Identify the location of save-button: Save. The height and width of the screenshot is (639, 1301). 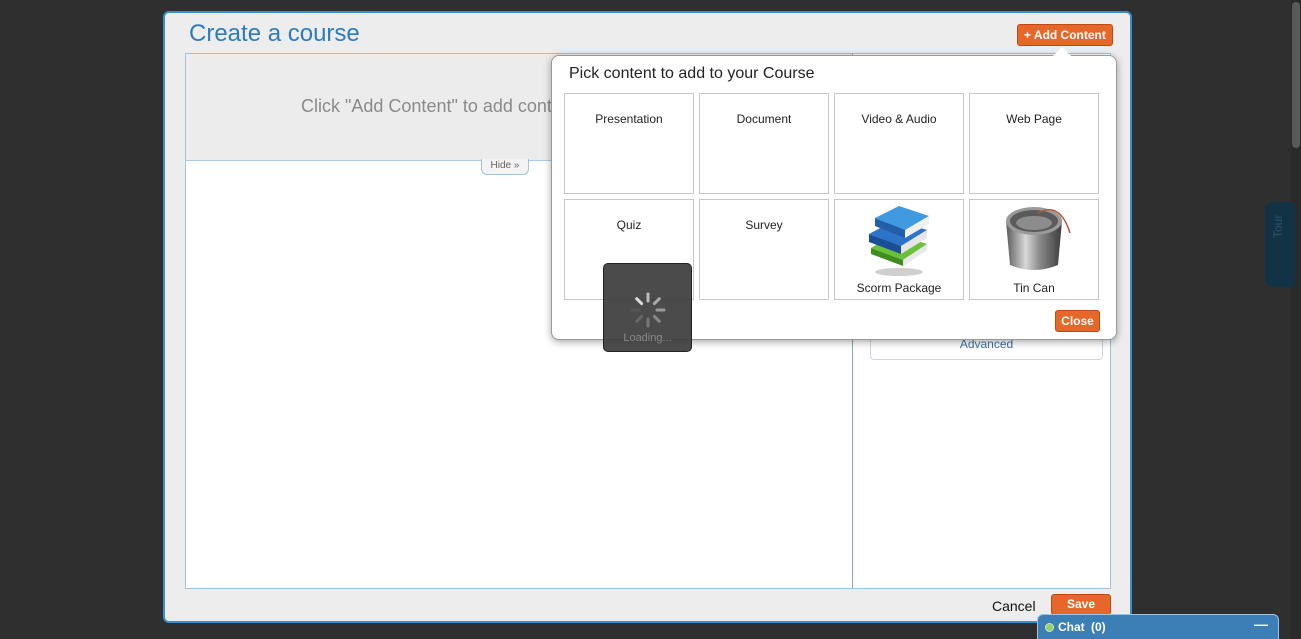
(1081, 604).